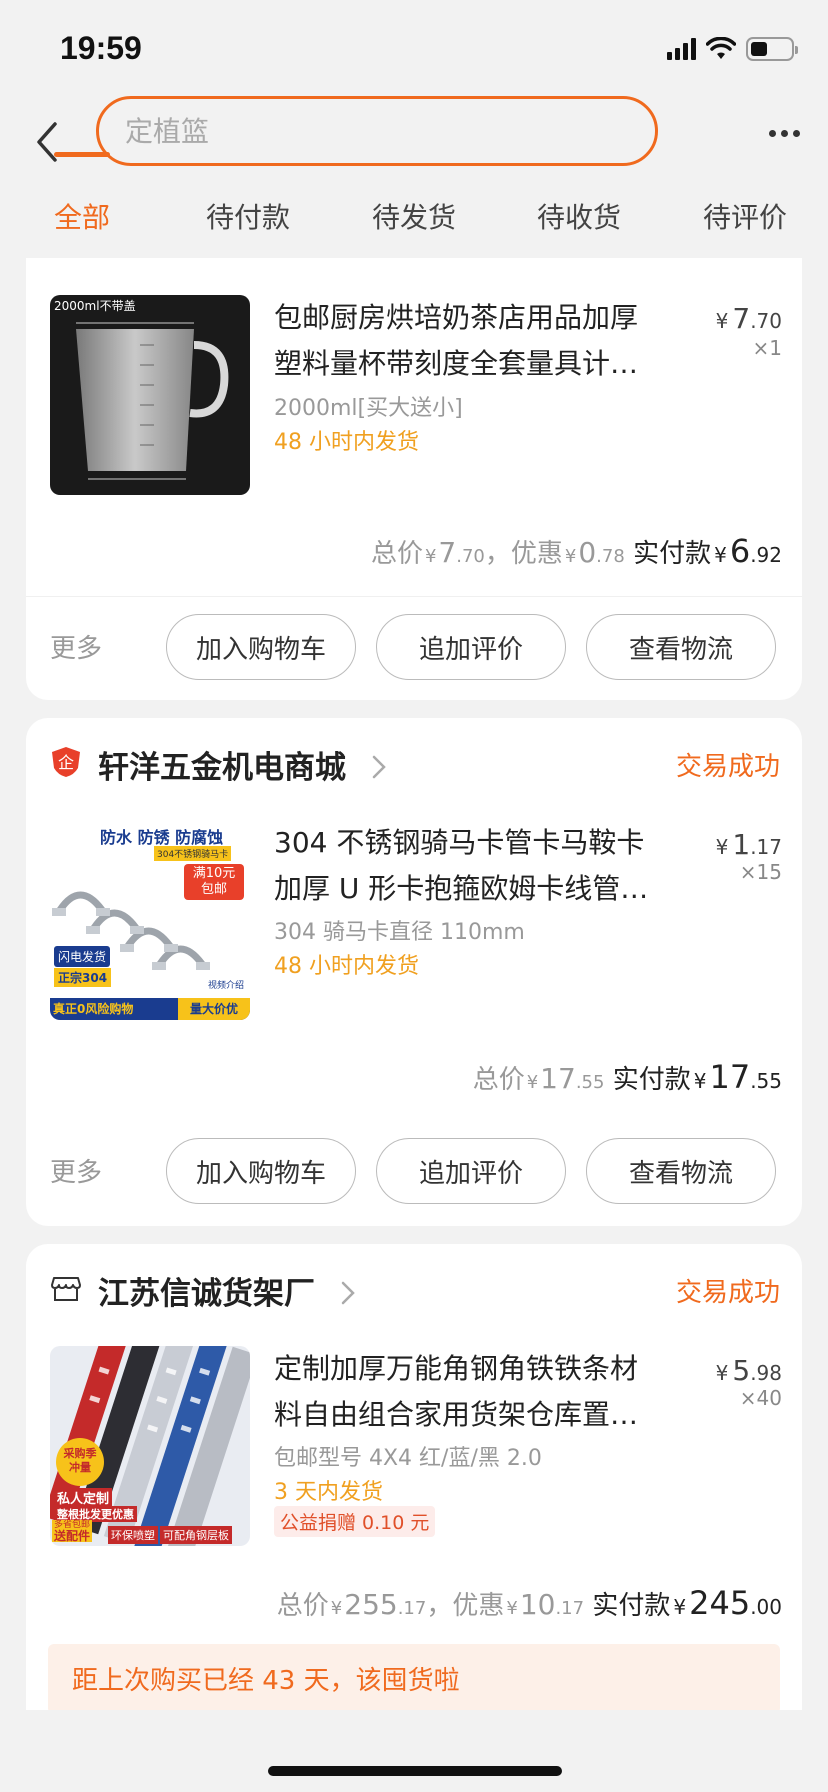 This screenshot has width=828, height=1792. Describe the element at coordinates (414, 1751) in the screenshot. I see `bottom-safe-area` at that location.